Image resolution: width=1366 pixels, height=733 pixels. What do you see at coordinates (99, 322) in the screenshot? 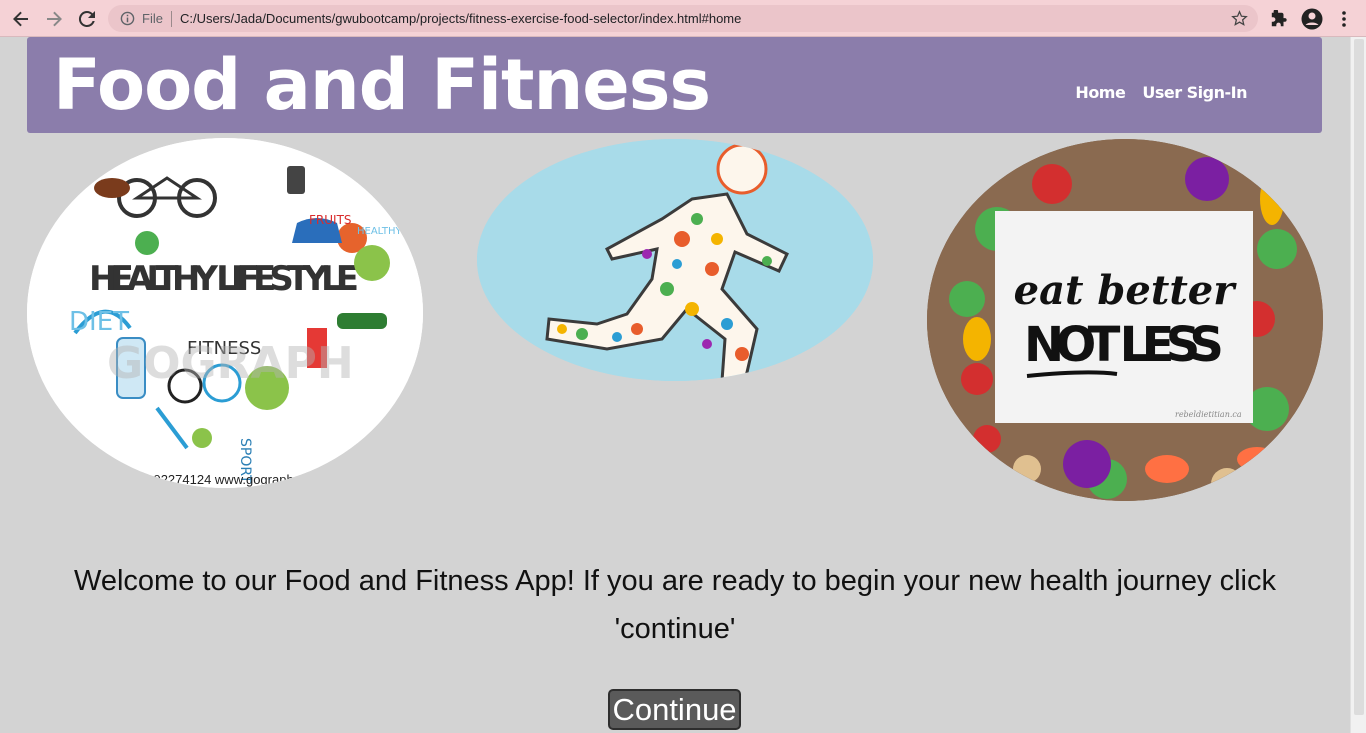
I see `diet-label: DIET` at bounding box center [99, 322].